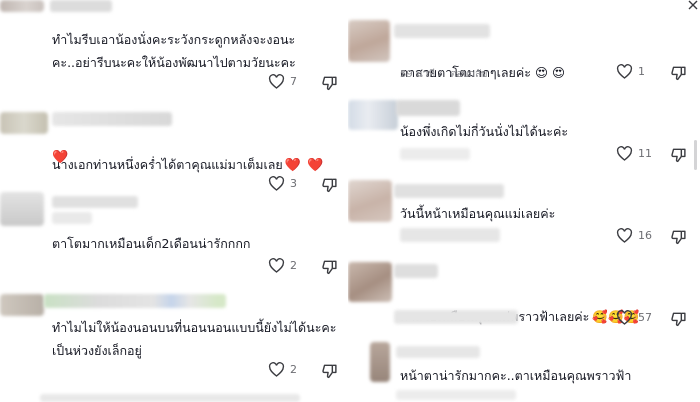  Describe the element at coordinates (695, 155) in the screenshot. I see `scrollbar` at that location.